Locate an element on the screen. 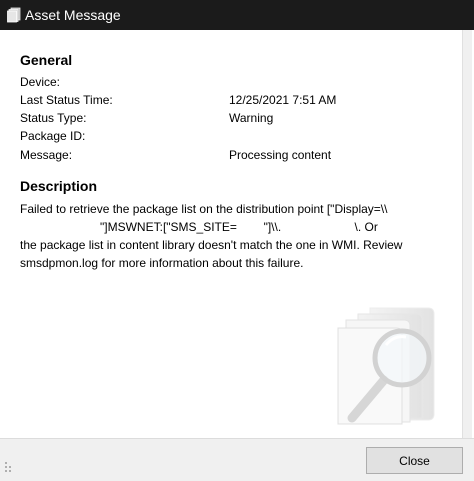 This screenshot has height=481, width=474. device-label: Device: is located at coordinates (40, 82).